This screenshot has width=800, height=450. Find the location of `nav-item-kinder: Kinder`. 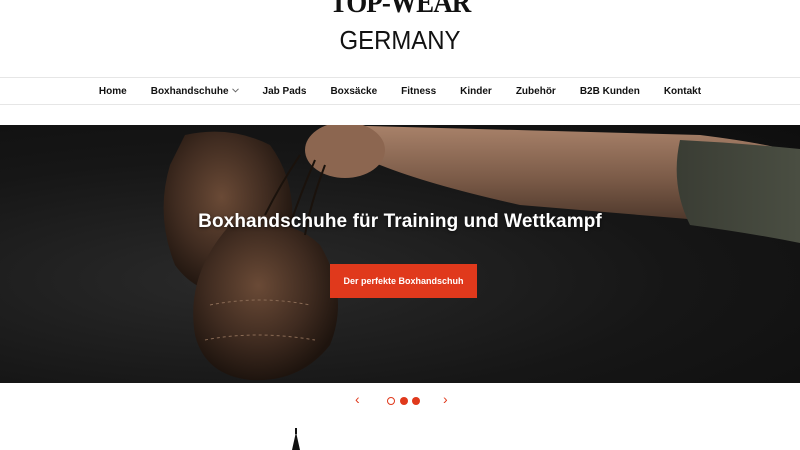

nav-item-kinder: Kinder is located at coordinates (476, 91).